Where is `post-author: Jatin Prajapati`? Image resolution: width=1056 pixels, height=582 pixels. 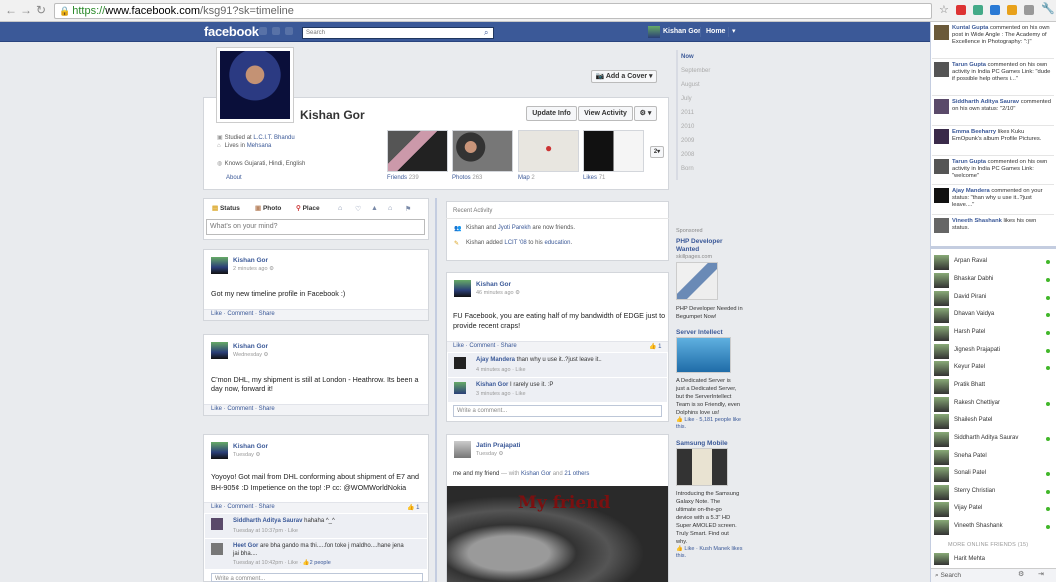 post-author: Jatin Prajapati is located at coordinates (498, 445).